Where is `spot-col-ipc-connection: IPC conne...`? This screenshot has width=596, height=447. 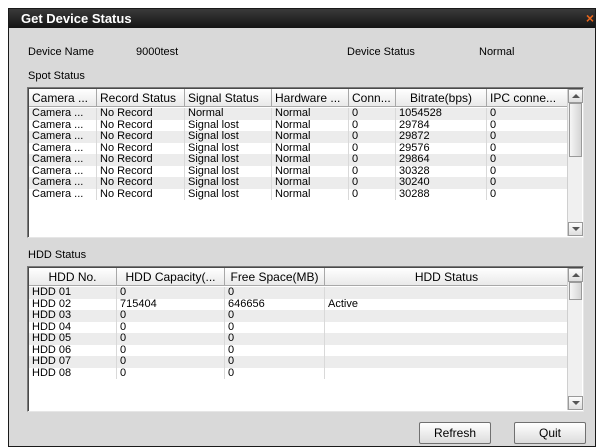
spot-col-ipc-connection: IPC conne... is located at coordinates (528, 98).